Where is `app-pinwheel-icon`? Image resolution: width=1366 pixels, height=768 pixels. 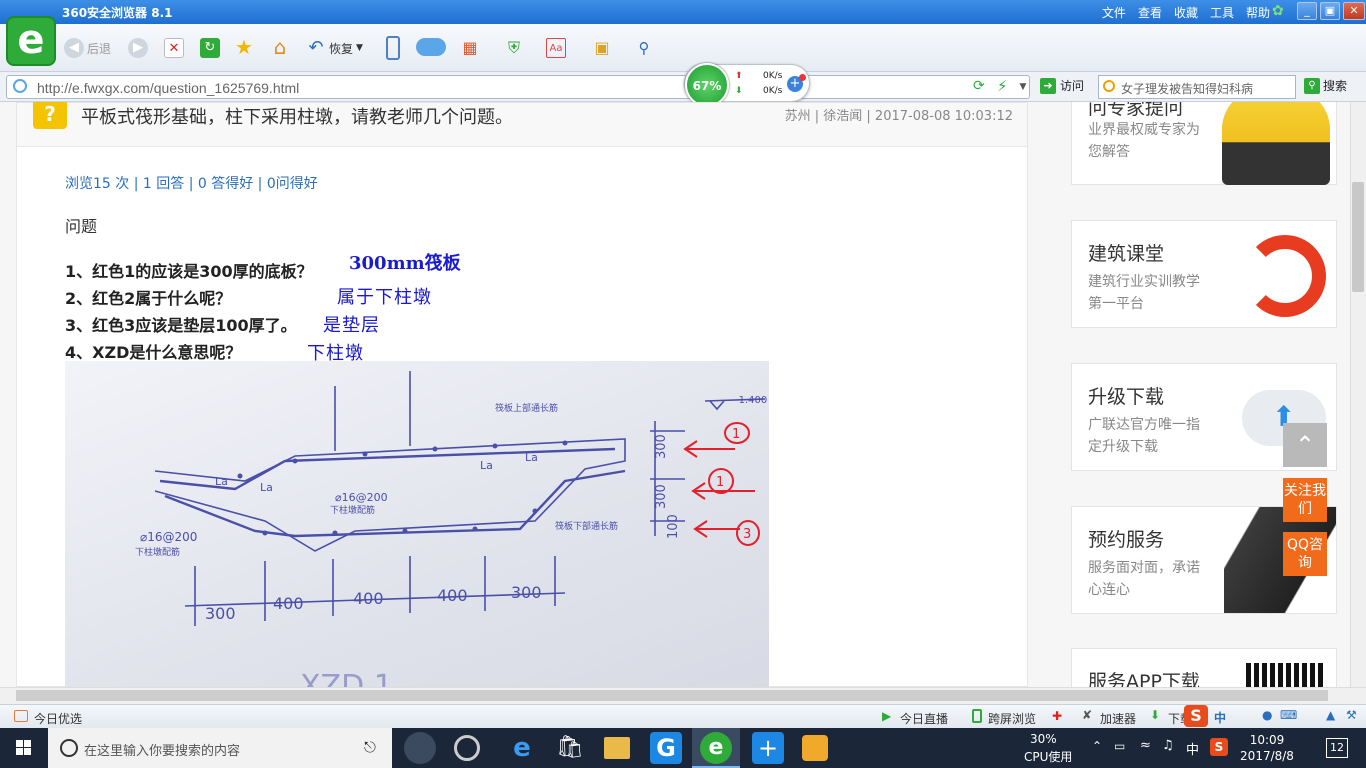 app-pinwheel-icon is located at coordinates (420, 748).